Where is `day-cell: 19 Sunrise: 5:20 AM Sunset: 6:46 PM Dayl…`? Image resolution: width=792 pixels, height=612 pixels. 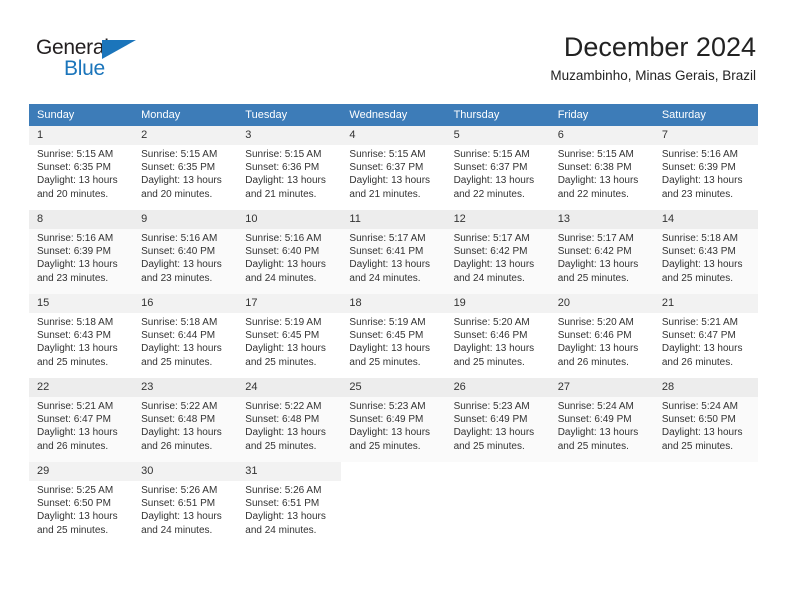
day-cell: 19 Sunrise: 5:20 AM Sunset: 6:46 PM Dayl… is located at coordinates (497, 336).